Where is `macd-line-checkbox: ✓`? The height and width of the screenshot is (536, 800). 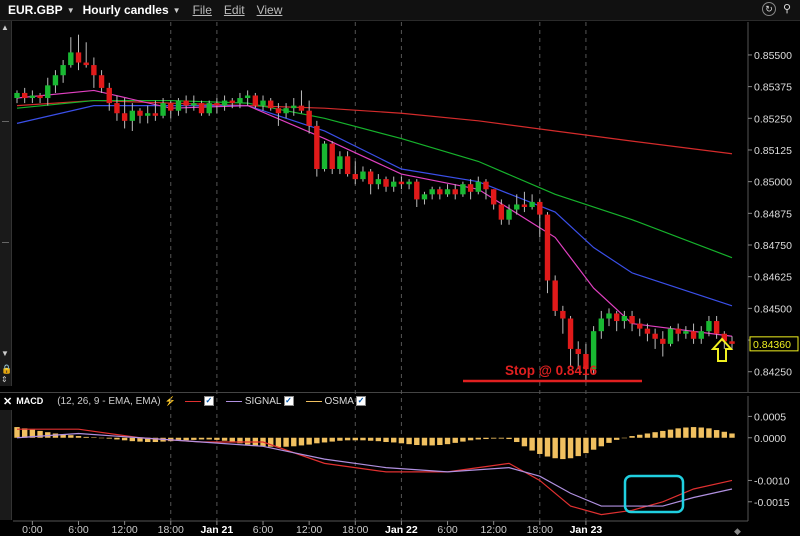 macd-line-checkbox: ✓ is located at coordinates (208, 401).